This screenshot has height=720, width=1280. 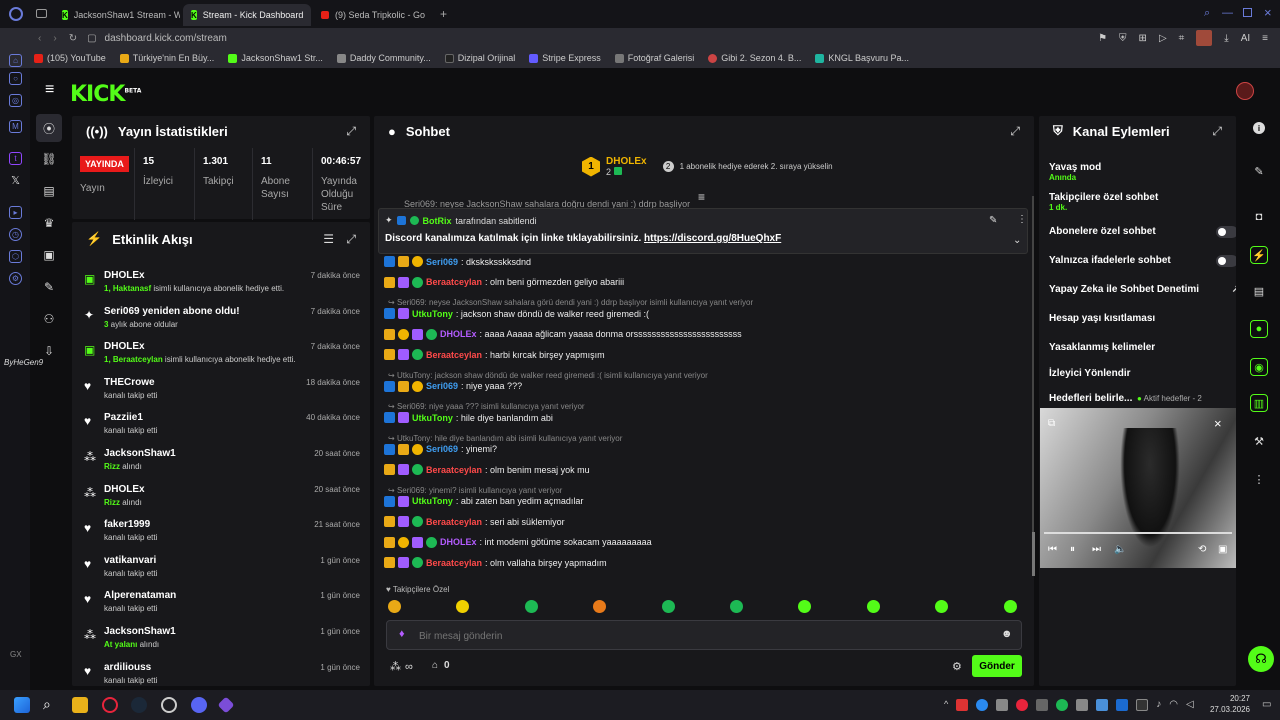 I want to click on crop-icon: ⌗, so click(x=1182, y=38).